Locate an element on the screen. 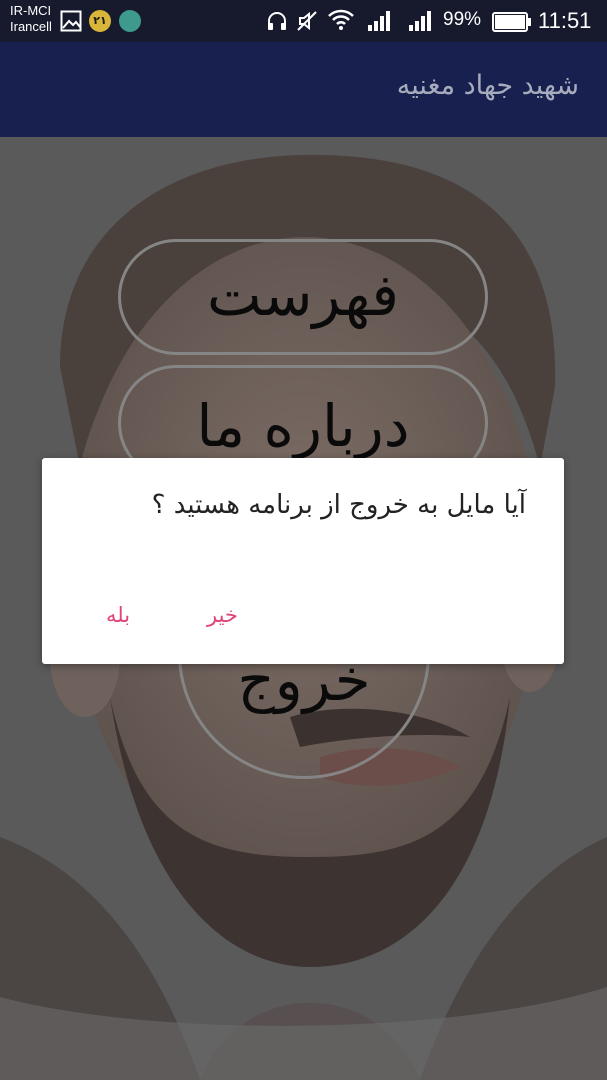 Image resolution: width=607 pixels, height=1080 pixels. carrier-secondary: Irancell is located at coordinates (31, 26).